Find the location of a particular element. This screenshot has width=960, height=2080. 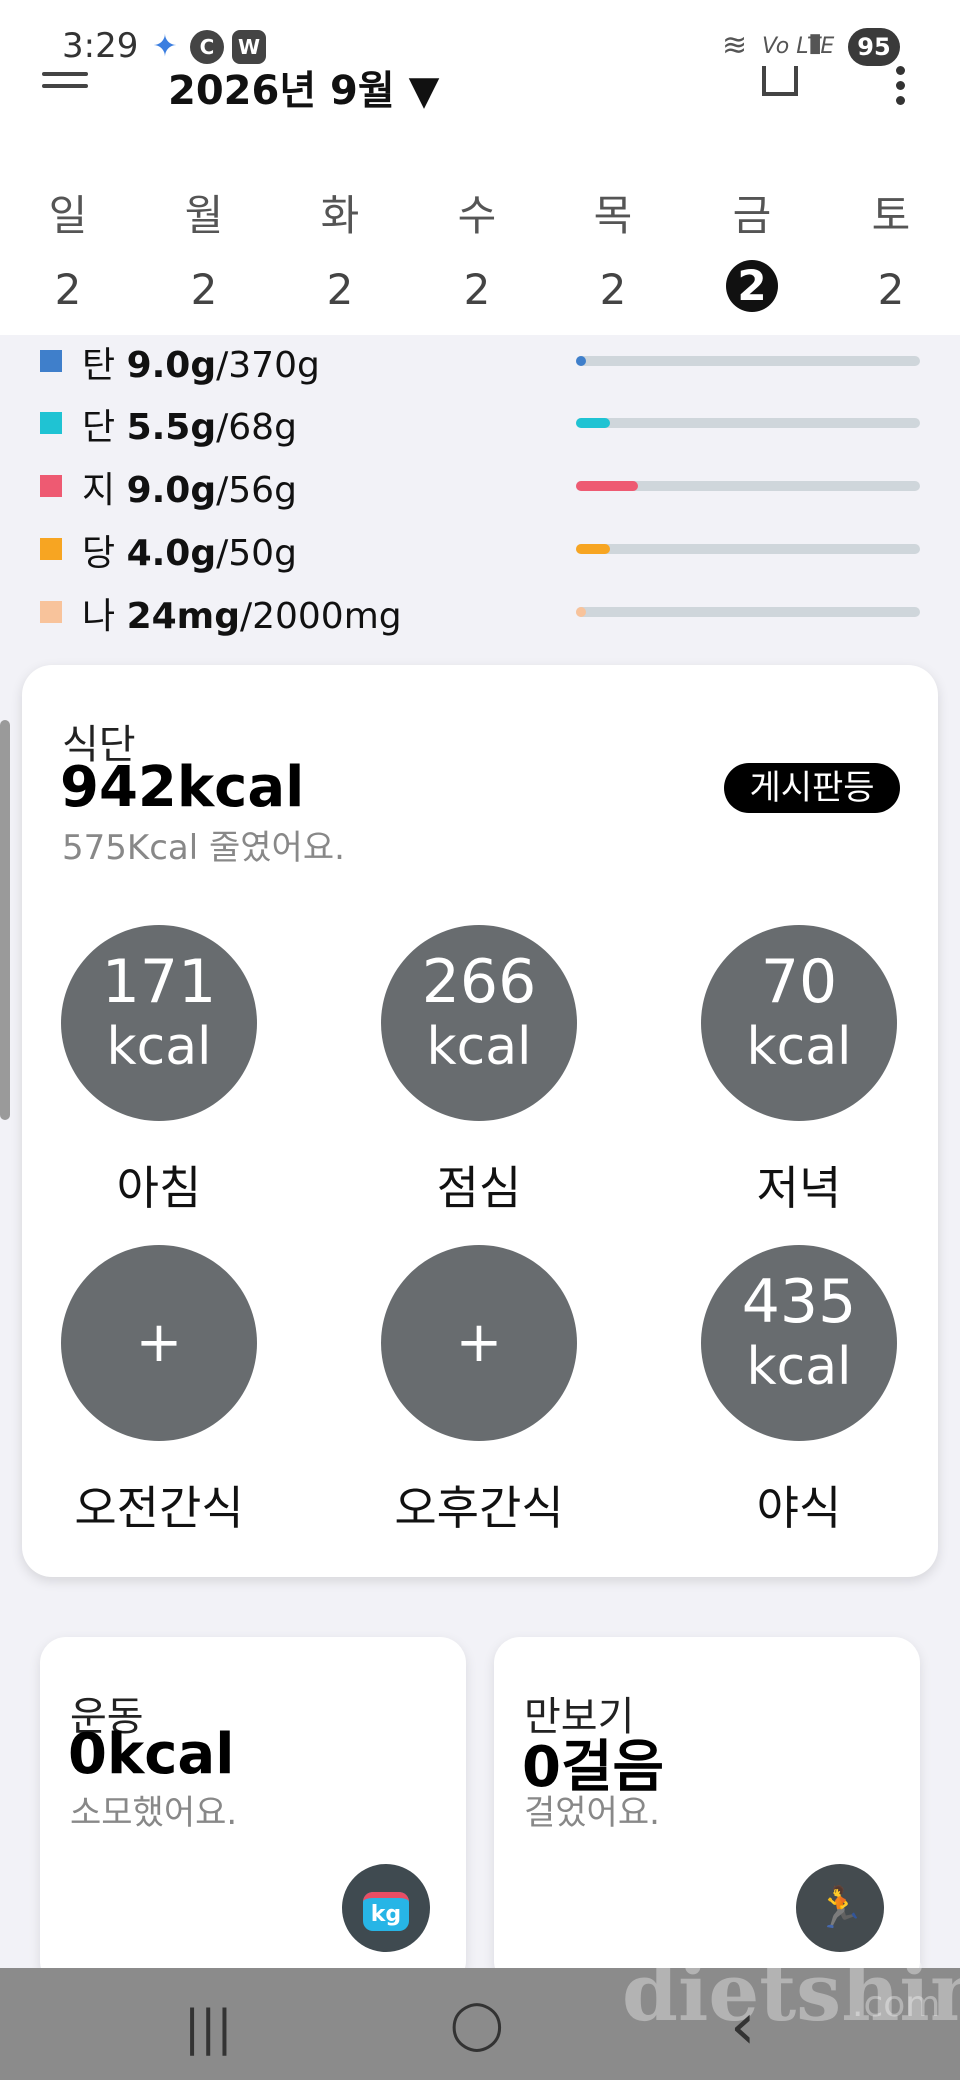

weekday-sat: 토 is located at coordinates (891, 215).